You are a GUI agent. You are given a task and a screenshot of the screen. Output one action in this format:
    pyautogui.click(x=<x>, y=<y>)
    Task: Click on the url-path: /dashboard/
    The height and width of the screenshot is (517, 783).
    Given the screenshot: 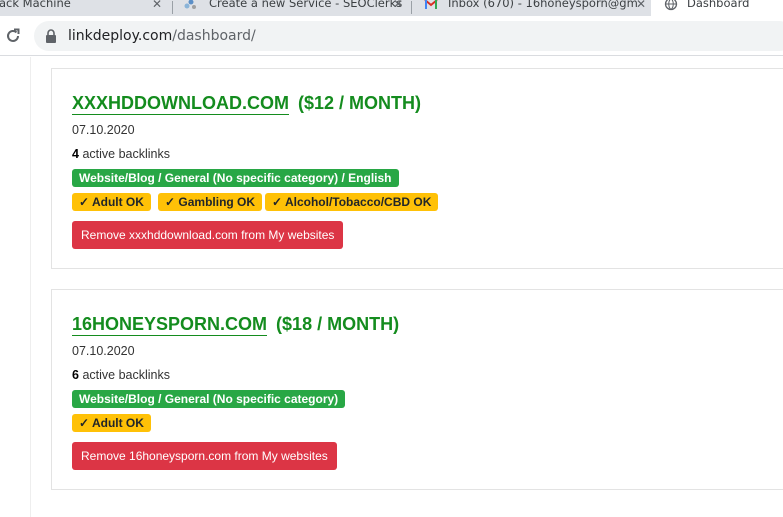 What is the action you would take?
    pyautogui.click(x=214, y=36)
    